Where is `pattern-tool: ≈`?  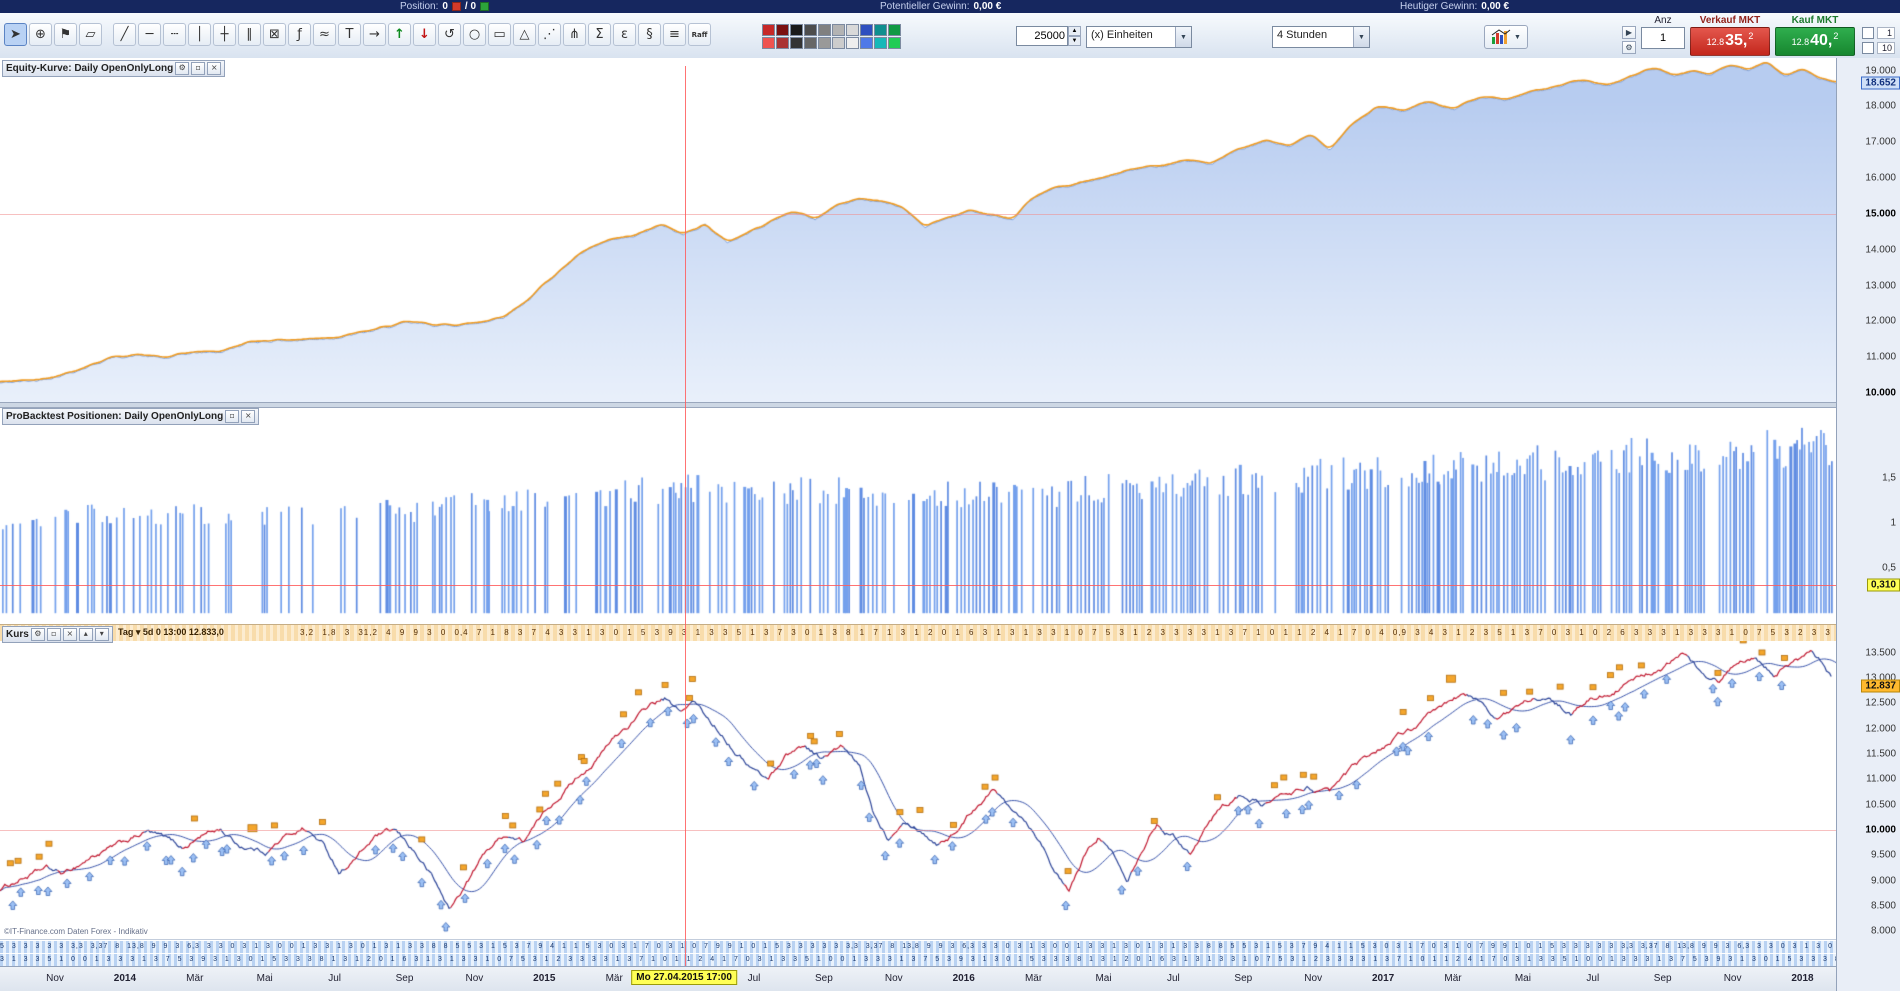
pattern-tool: ≈ is located at coordinates (324, 34).